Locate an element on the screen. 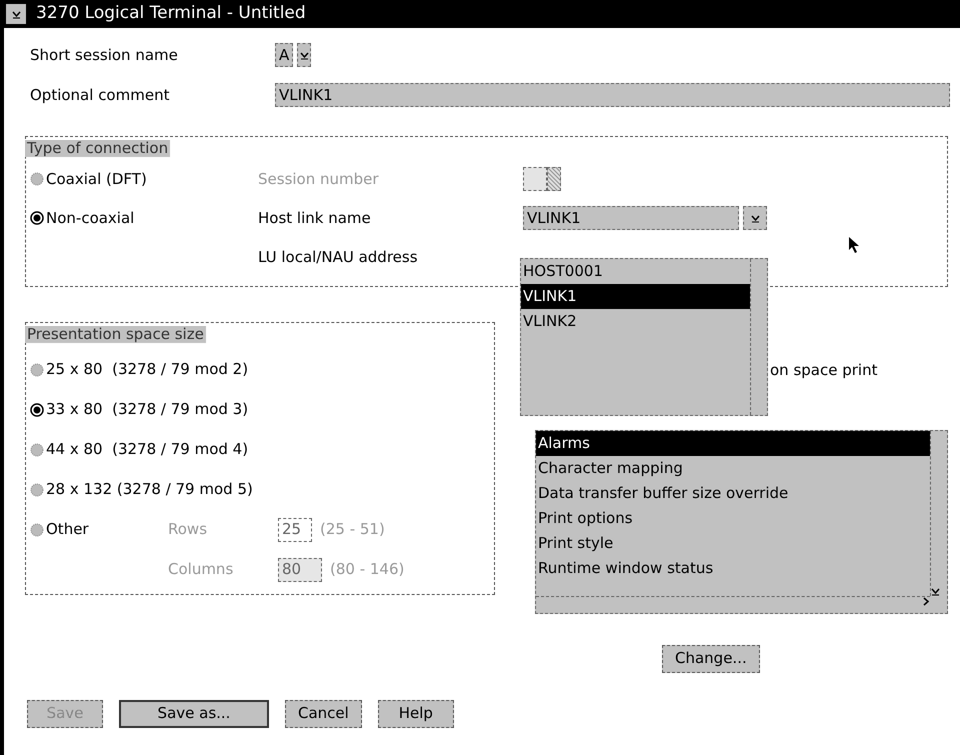 The width and height of the screenshot is (960, 755). session-number-field is located at coordinates (535, 179).